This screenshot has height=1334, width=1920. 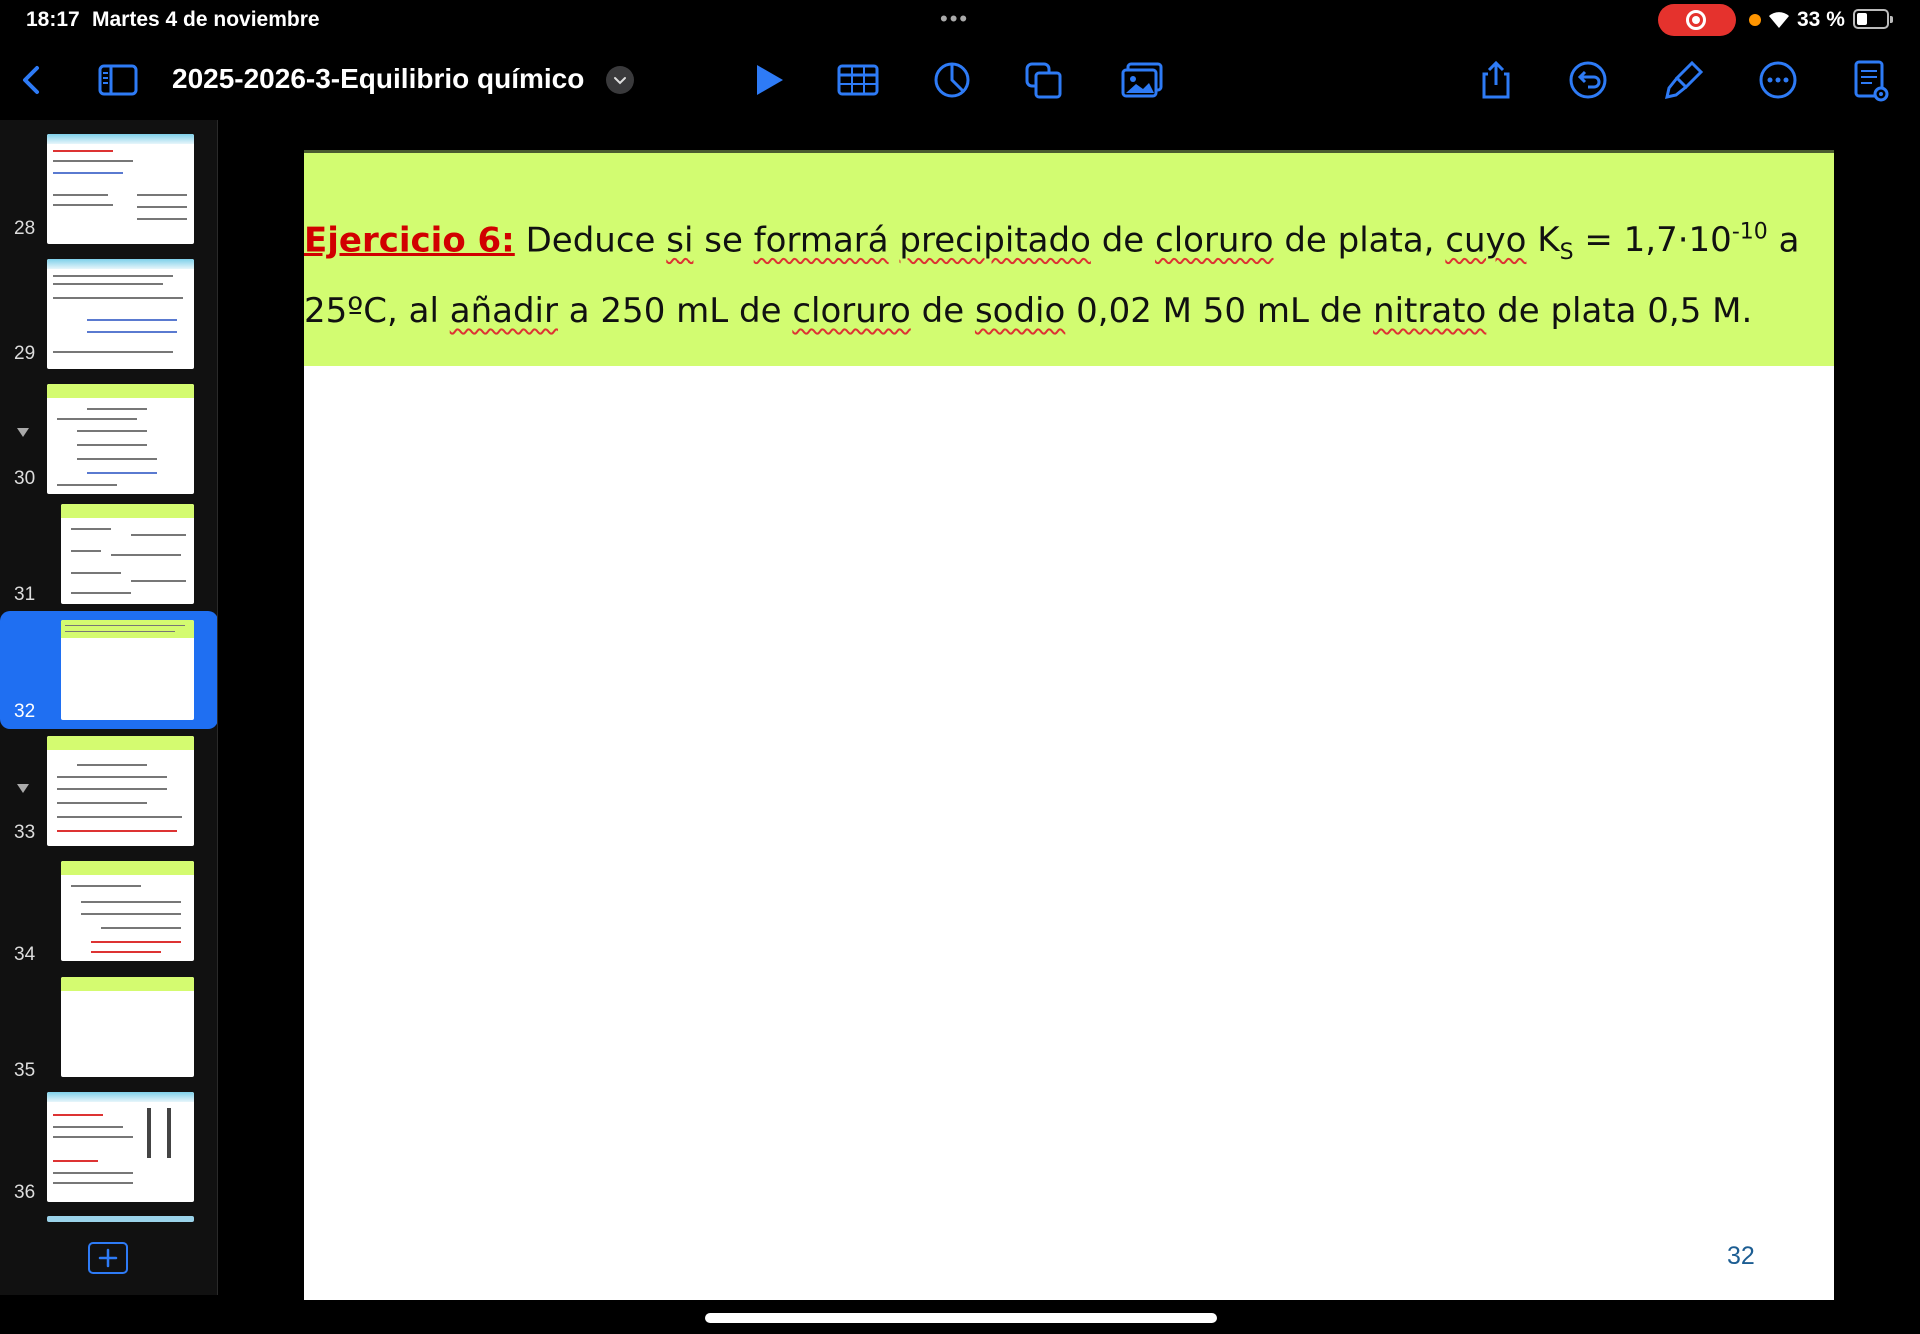 I want to click on mic-indicator-icon, so click(x=1755, y=20).